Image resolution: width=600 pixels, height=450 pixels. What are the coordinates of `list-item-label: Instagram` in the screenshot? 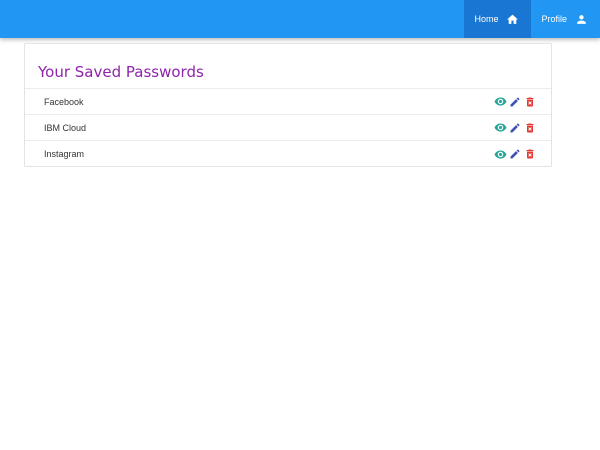 It's located at (64, 154).